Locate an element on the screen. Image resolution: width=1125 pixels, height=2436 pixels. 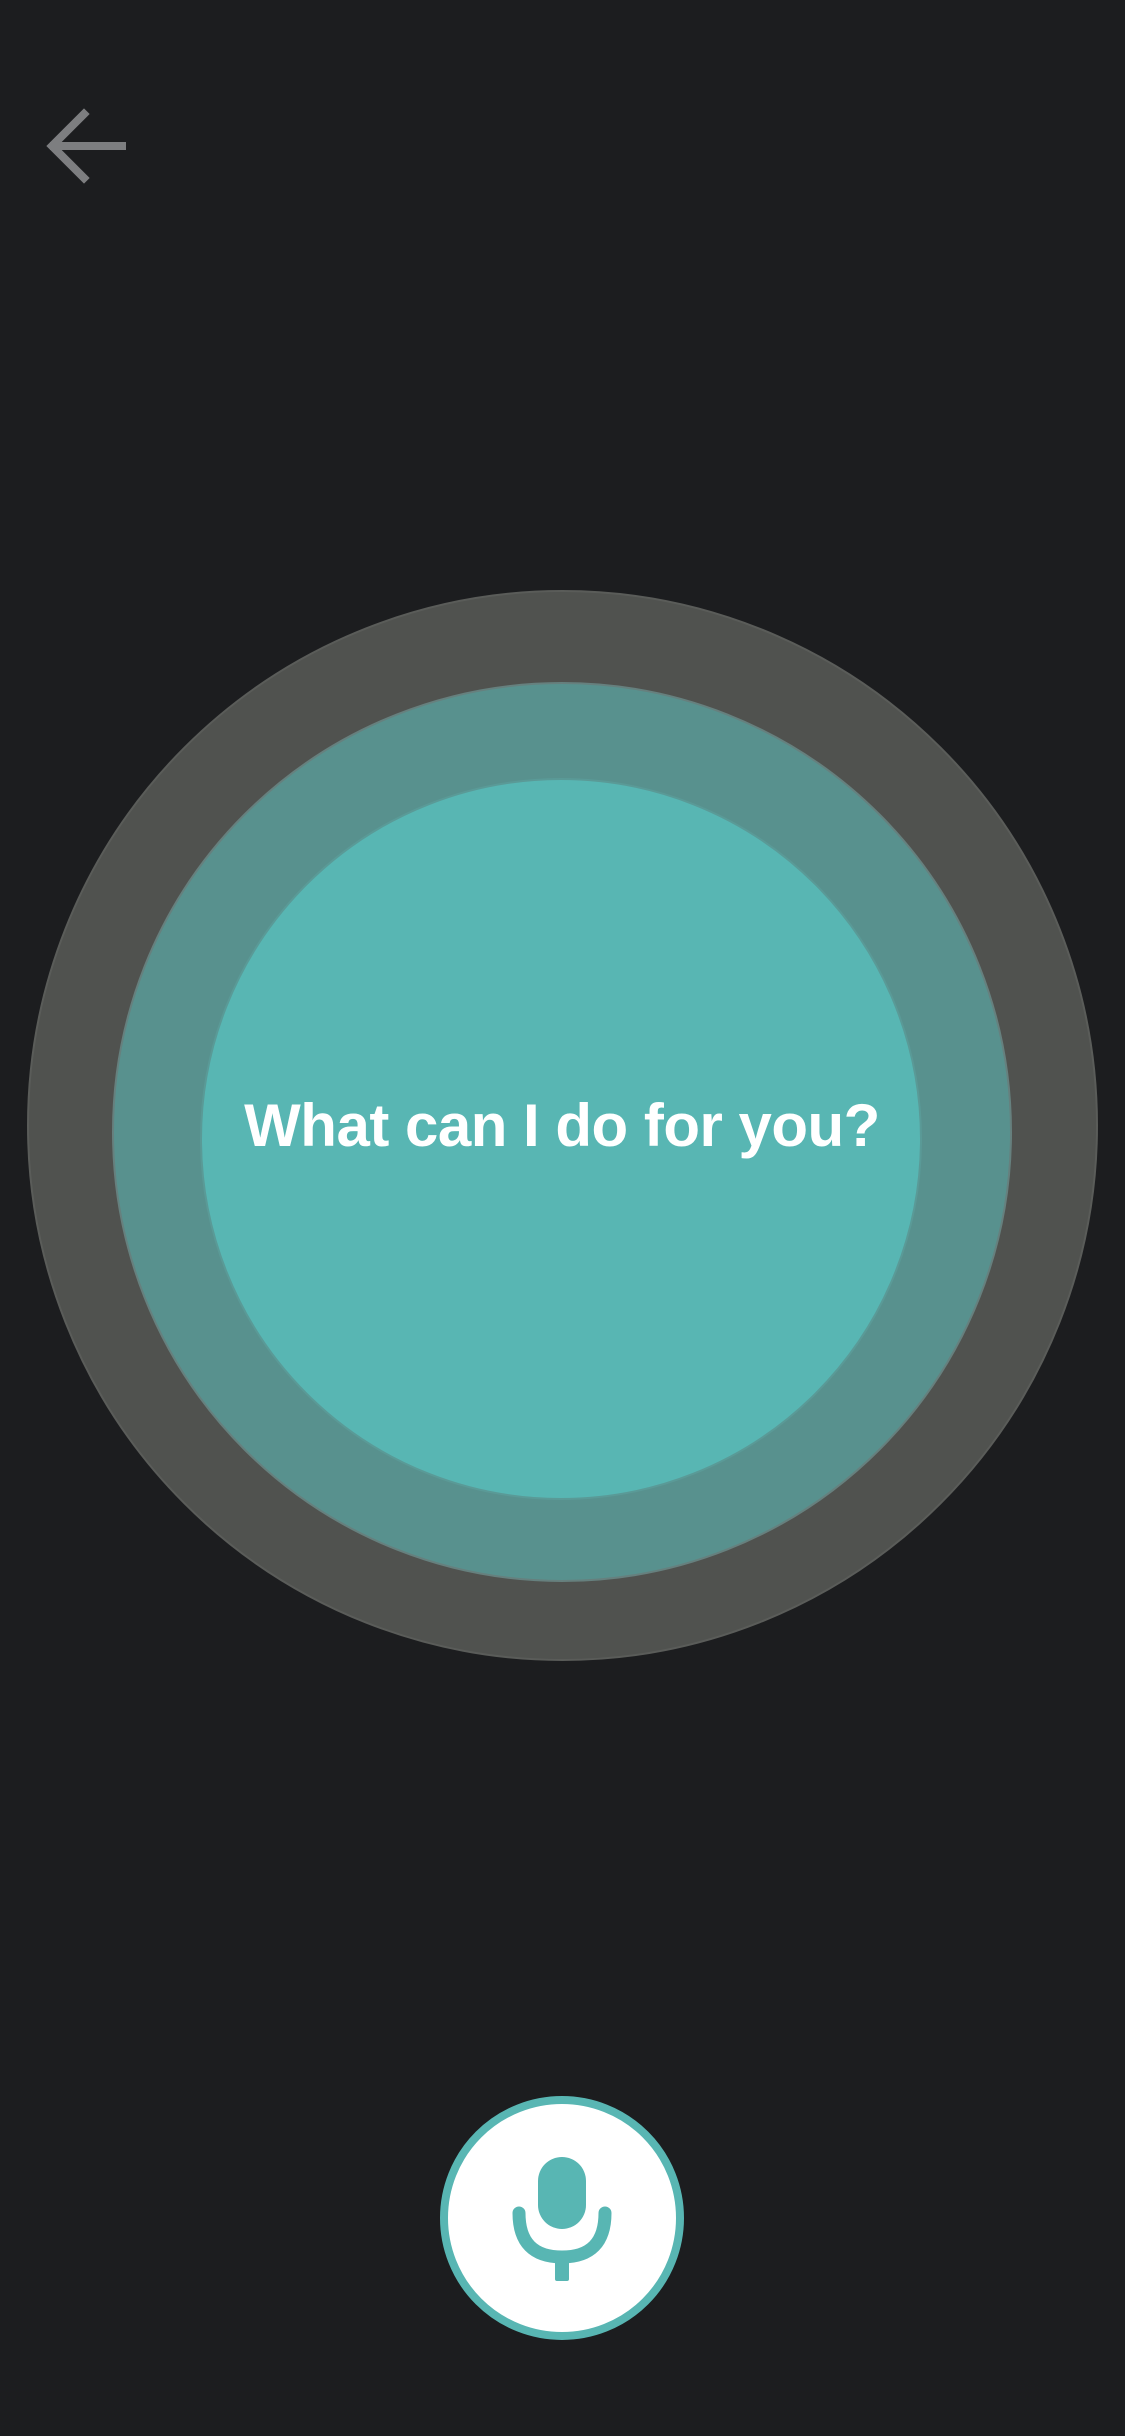
back-button is located at coordinates (86, 146).